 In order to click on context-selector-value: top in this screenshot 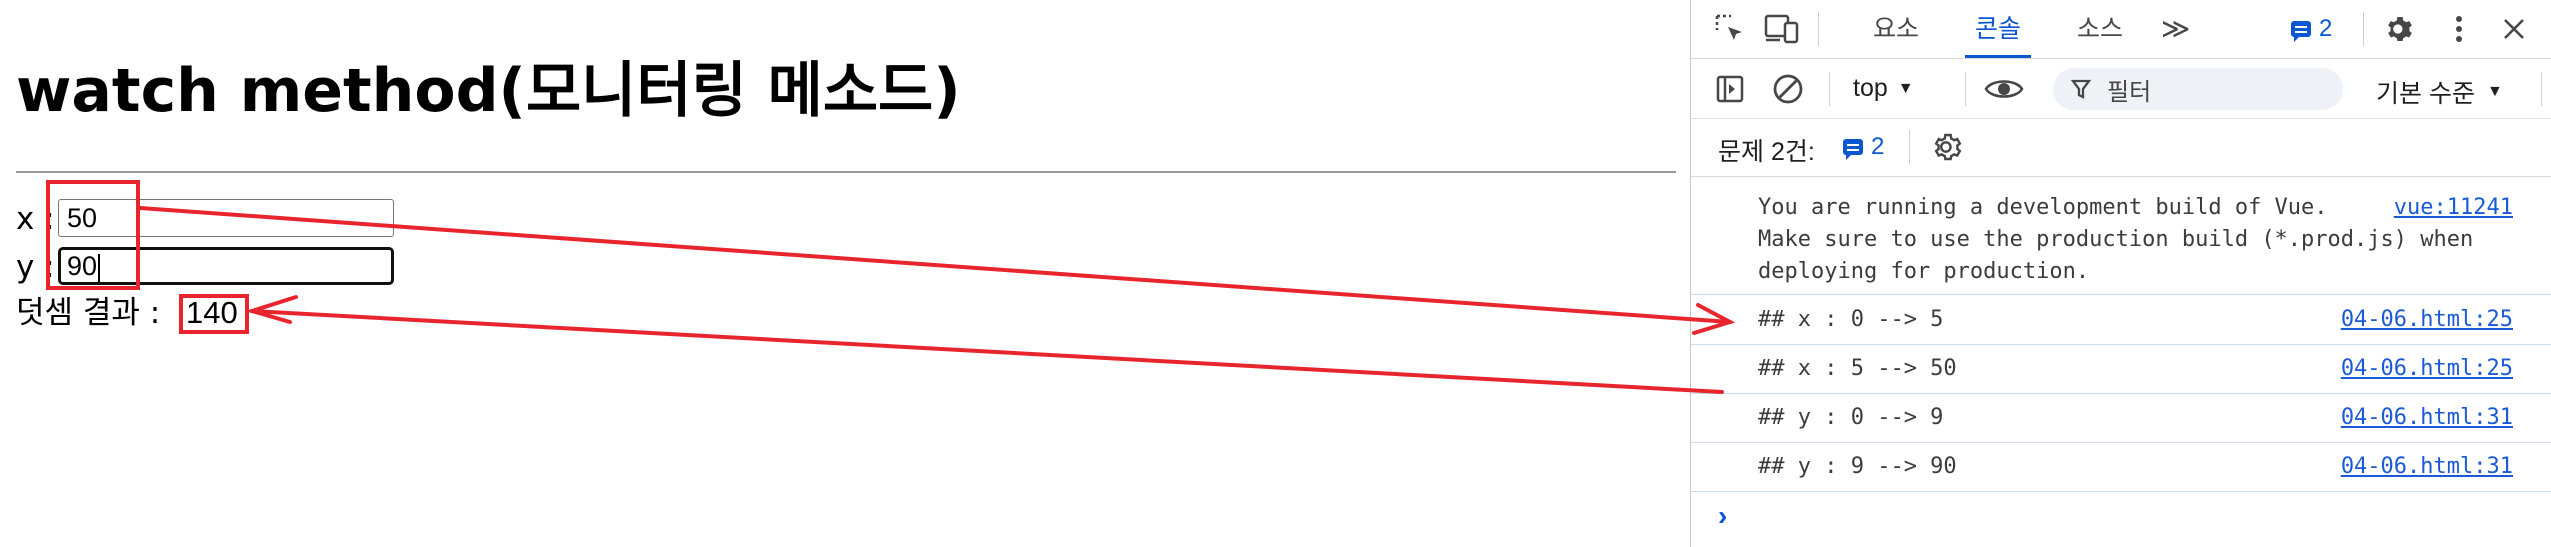, I will do `click(1870, 88)`.